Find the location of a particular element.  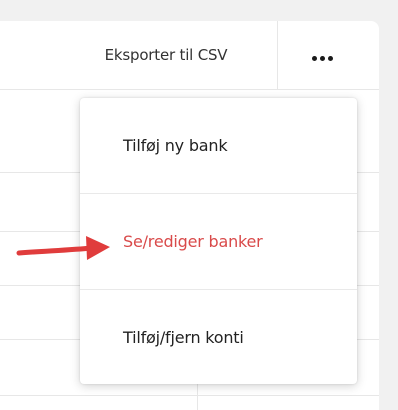

table-row-divider is located at coordinates (189, 395).